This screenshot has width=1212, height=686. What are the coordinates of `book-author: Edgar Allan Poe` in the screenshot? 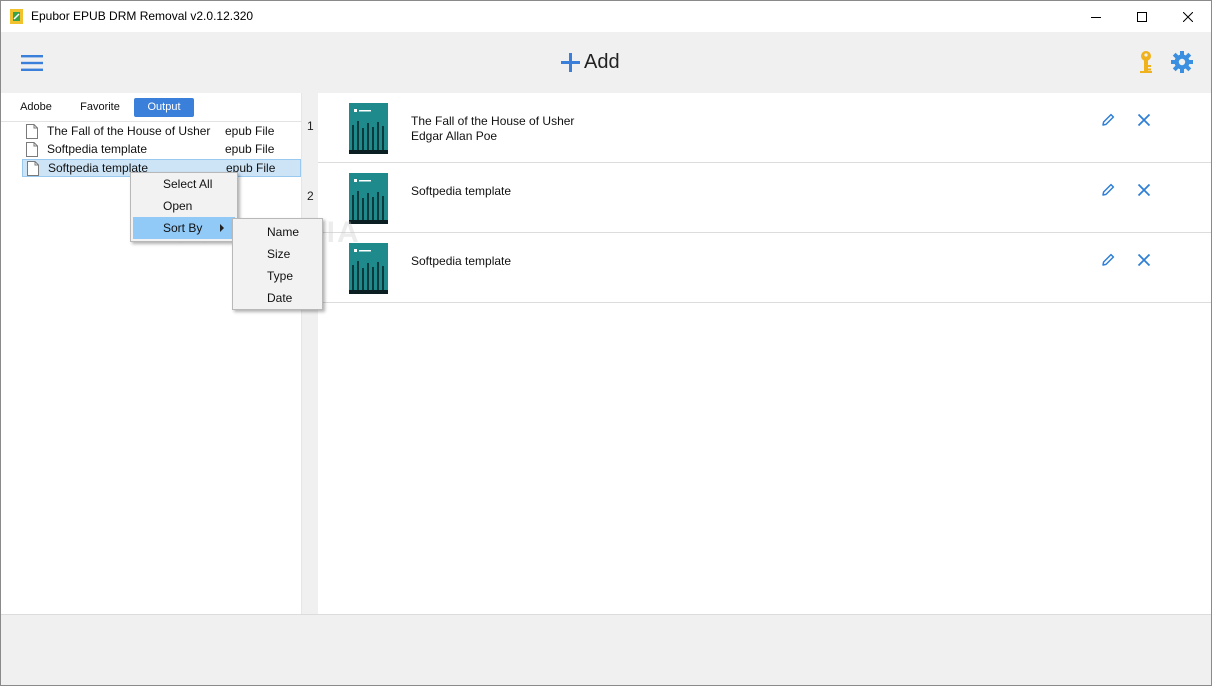 It's located at (454, 136).